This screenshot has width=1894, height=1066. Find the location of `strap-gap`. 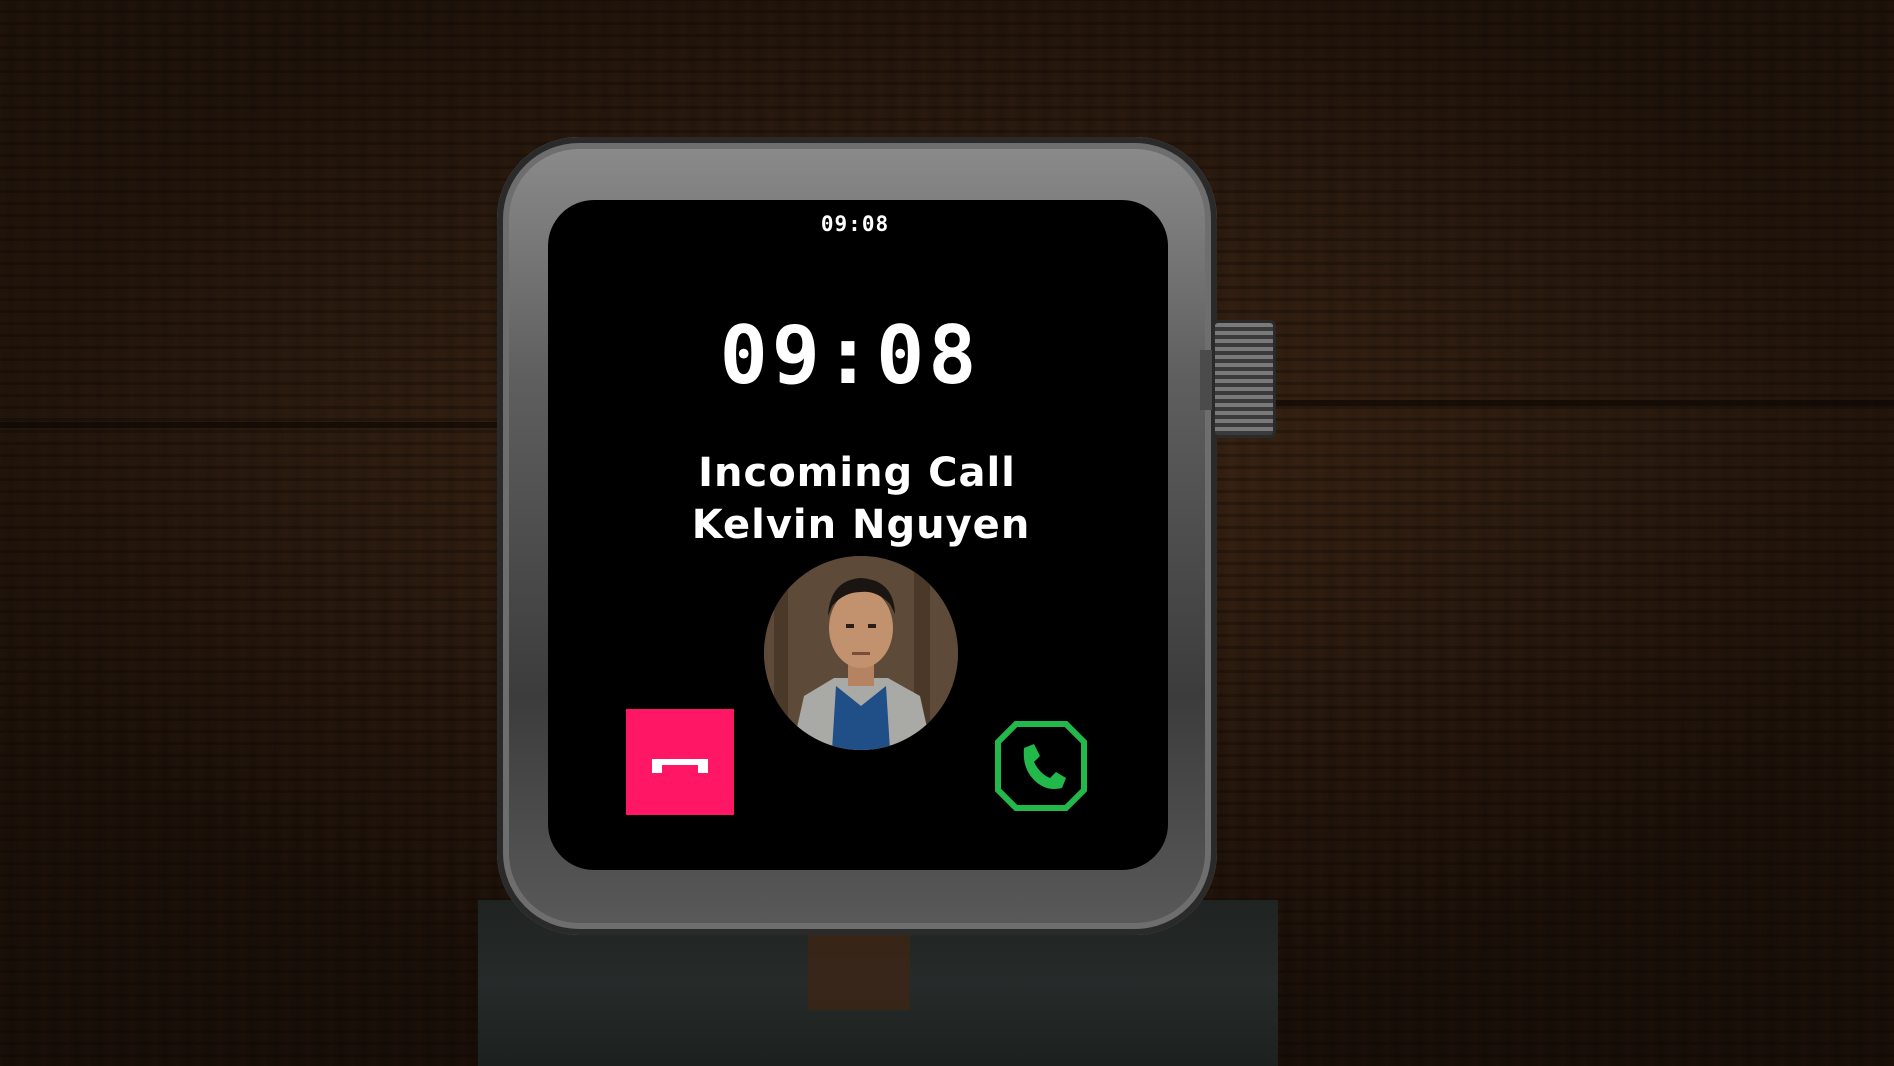

strap-gap is located at coordinates (859, 970).